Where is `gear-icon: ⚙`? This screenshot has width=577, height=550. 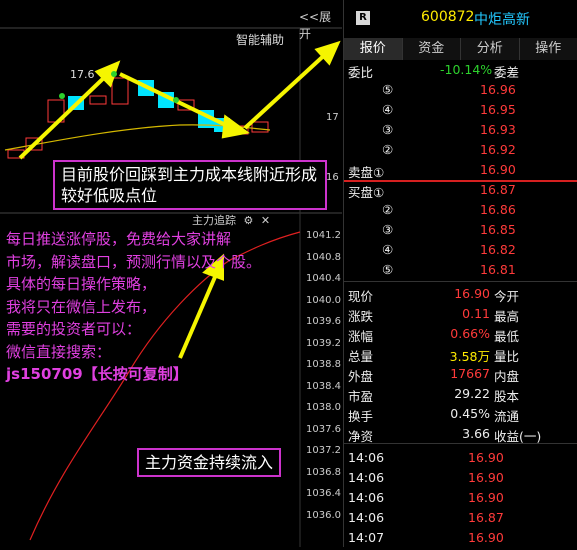 gear-icon: ⚙ is located at coordinates (249, 220).